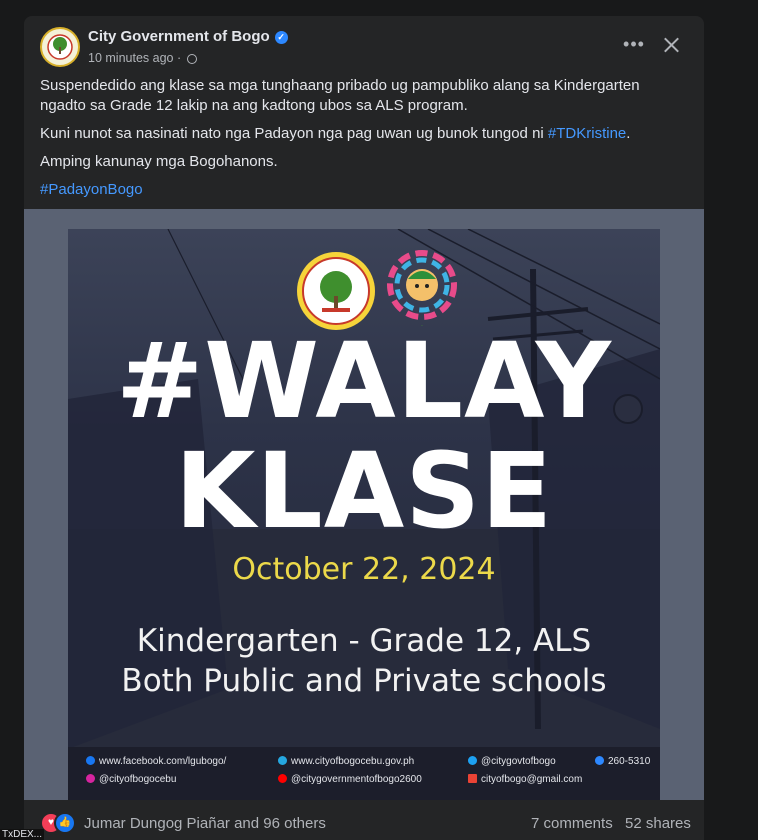 The image size is (758, 840). I want to click on poster-levels-line1: Kindergarten - Grade 12, ALS, so click(364, 641).